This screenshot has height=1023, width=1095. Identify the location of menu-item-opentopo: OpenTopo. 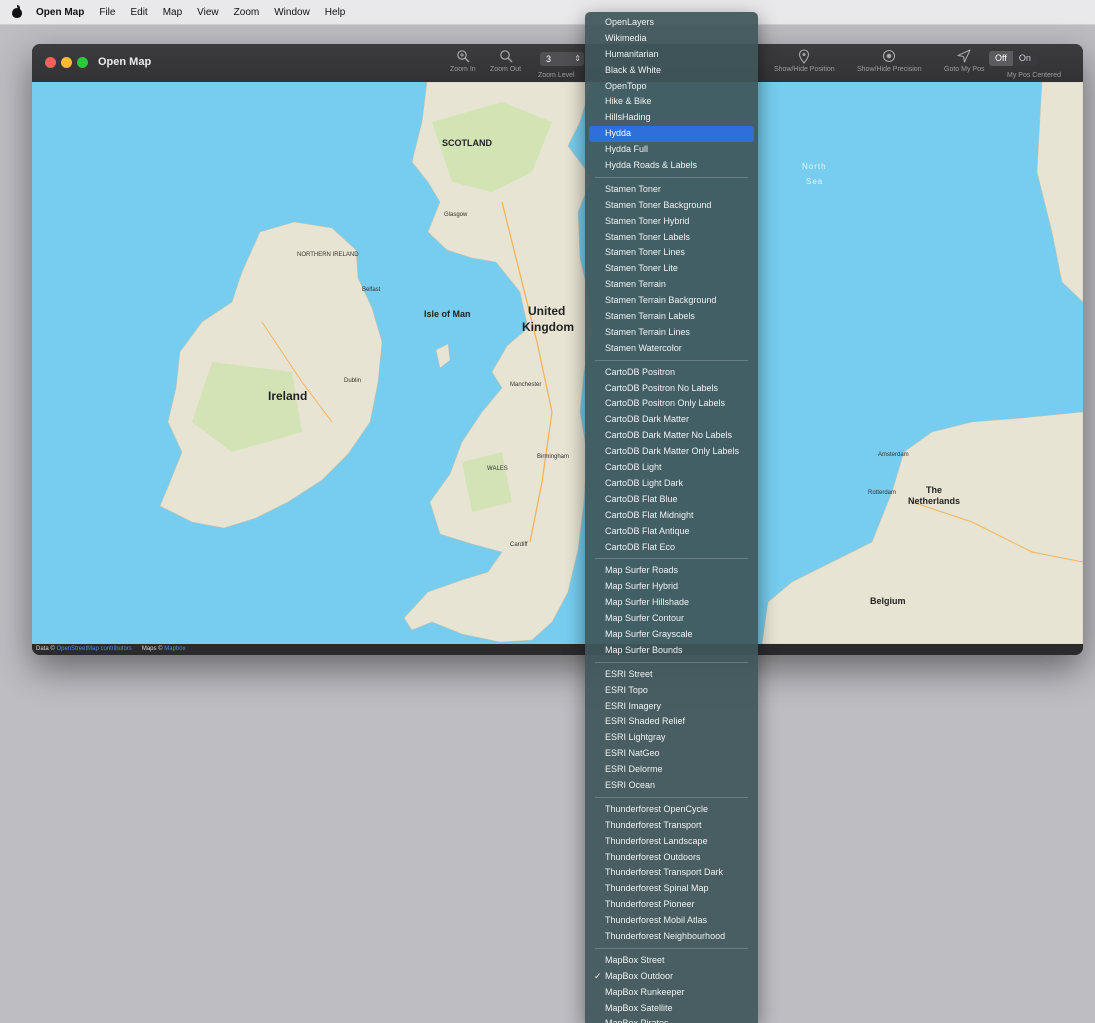
(671, 87).